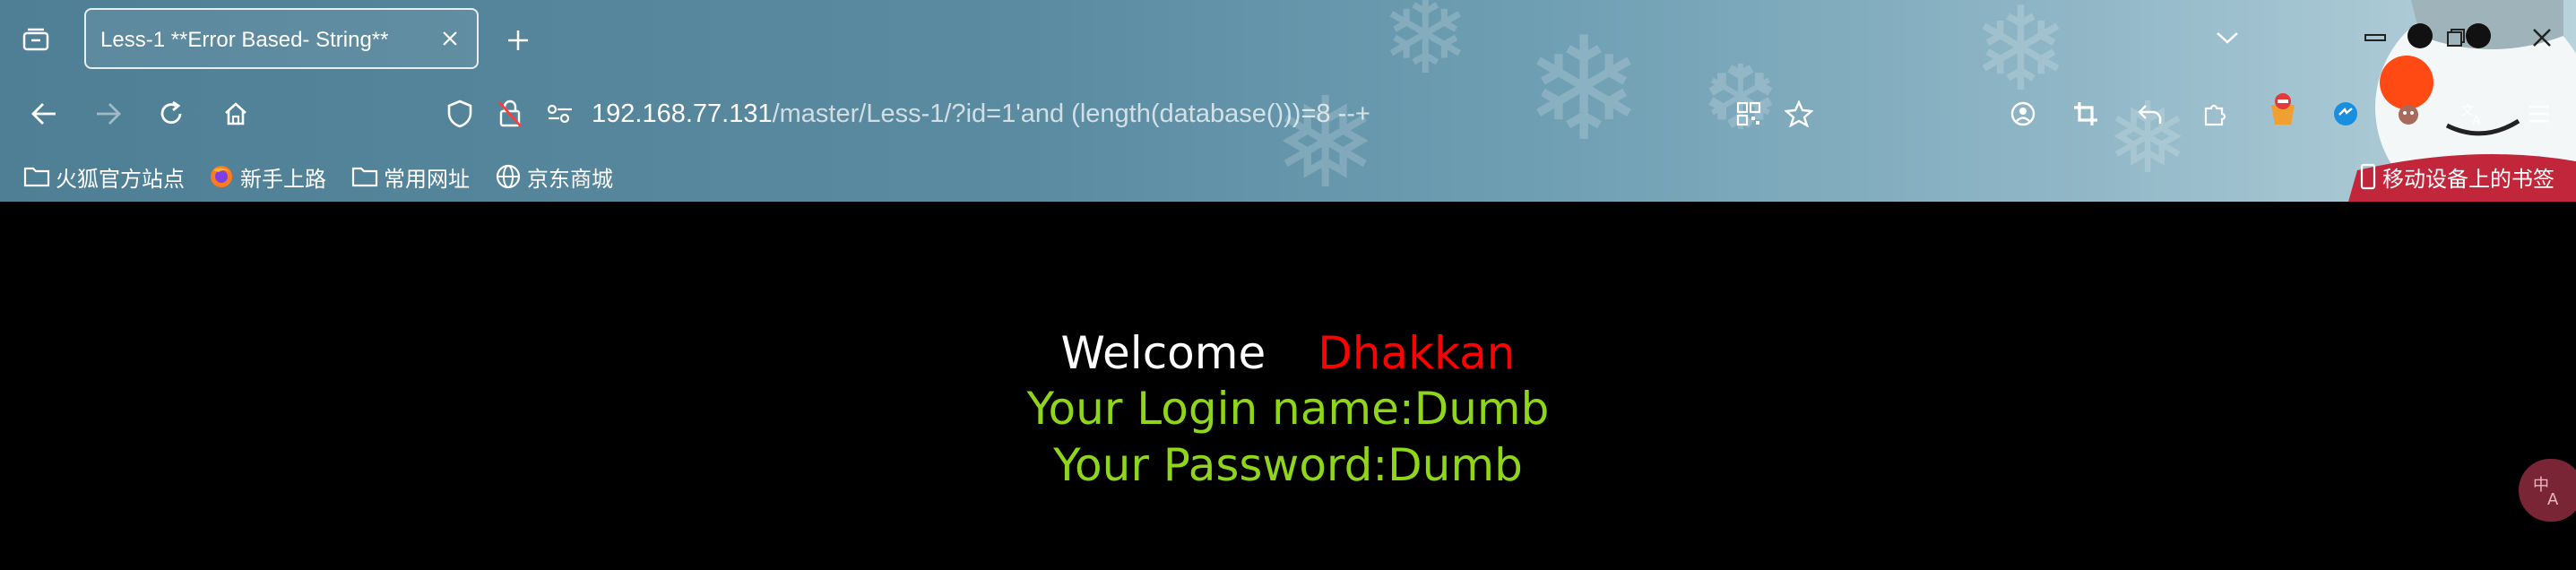 The image size is (2576, 570). Describe the element at coordinates (2215, 114) in the screenshot. I see `extensions-puzzle-icon` at that location.